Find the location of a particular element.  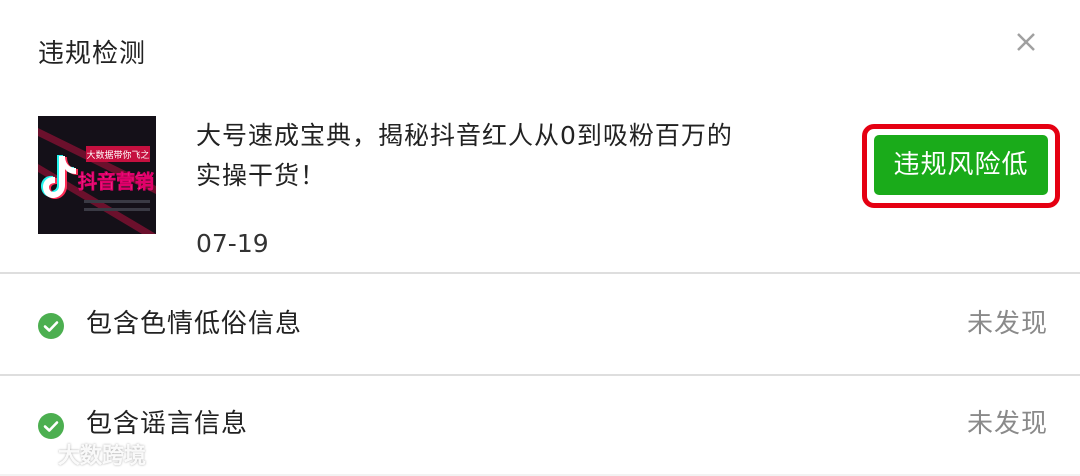

article-thumbnail: 大数据带你飞之 抖音营销 is located at coordinates (97, 175).